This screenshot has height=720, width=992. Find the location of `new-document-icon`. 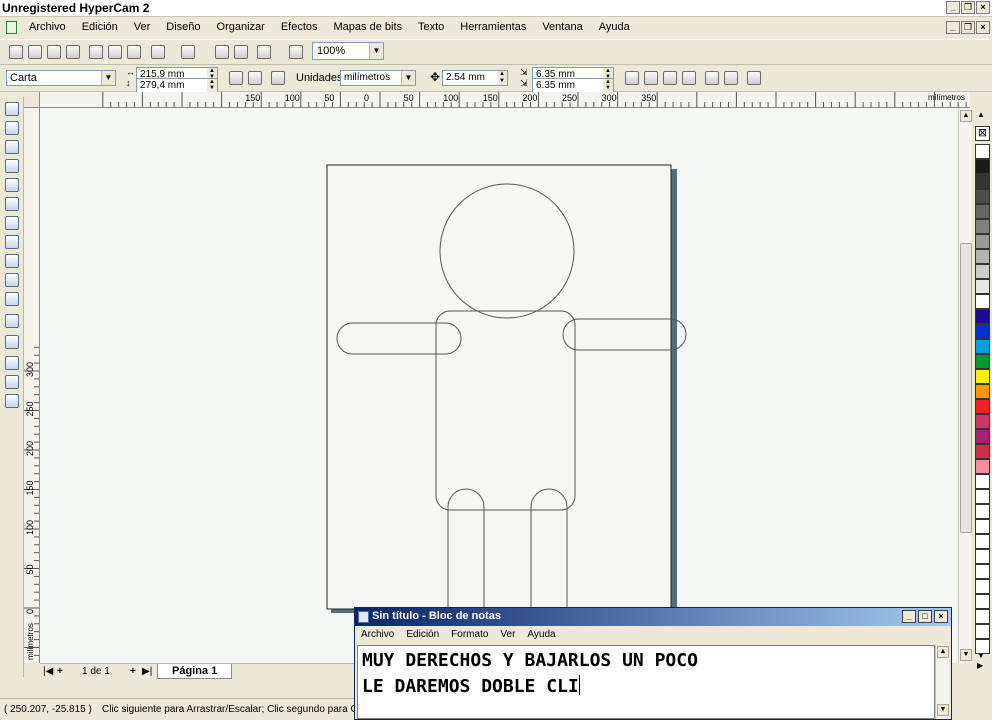

new-document-icon is located at coordinates (16, 52).